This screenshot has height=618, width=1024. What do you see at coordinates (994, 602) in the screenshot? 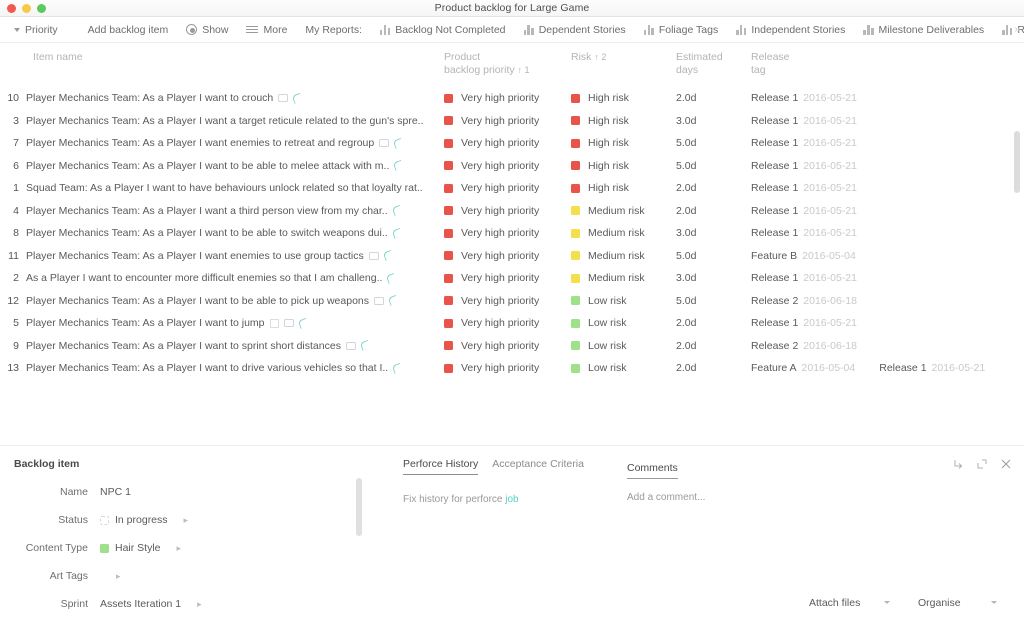
I see `organise-chevron-down-icon` at bounding box center [994, 602].